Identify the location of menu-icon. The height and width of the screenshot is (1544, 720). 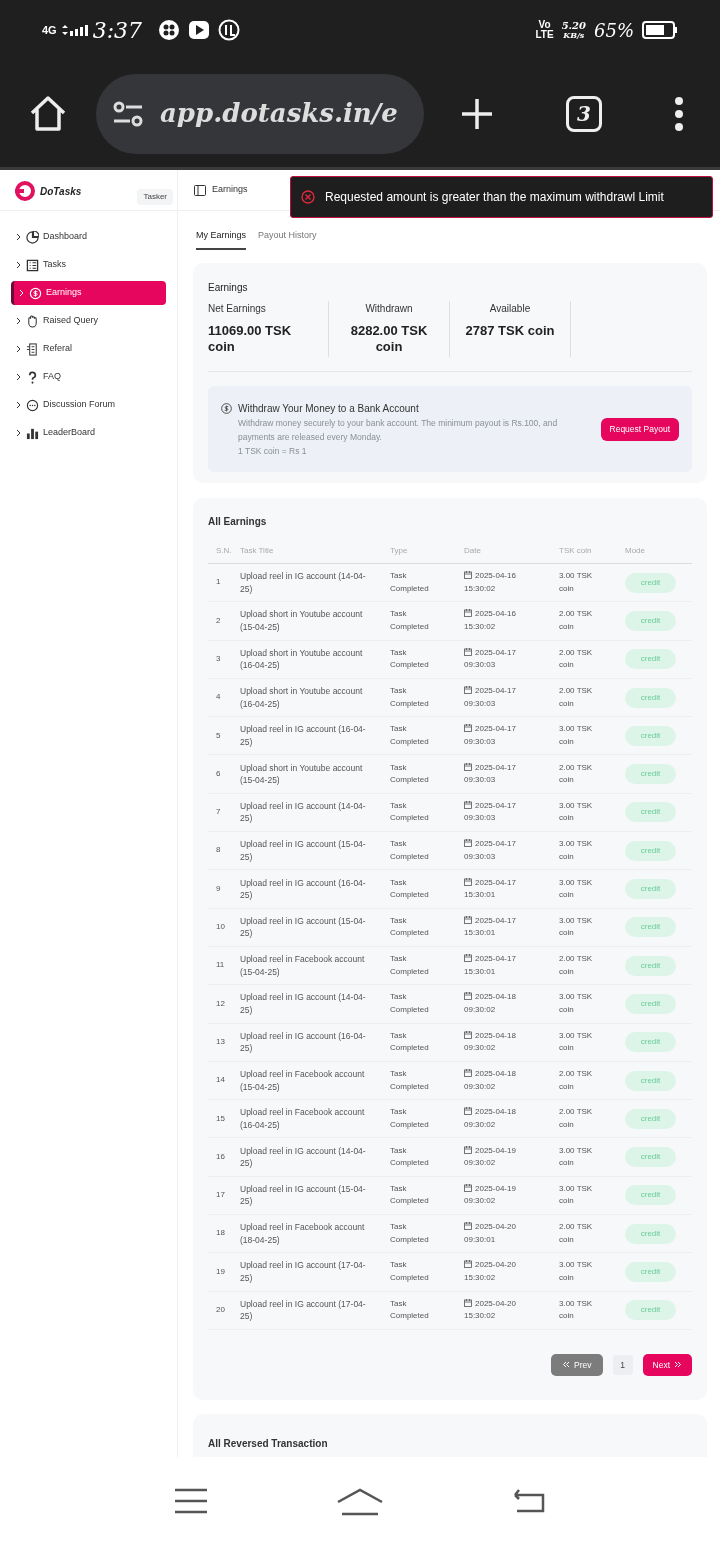
(679, 113).